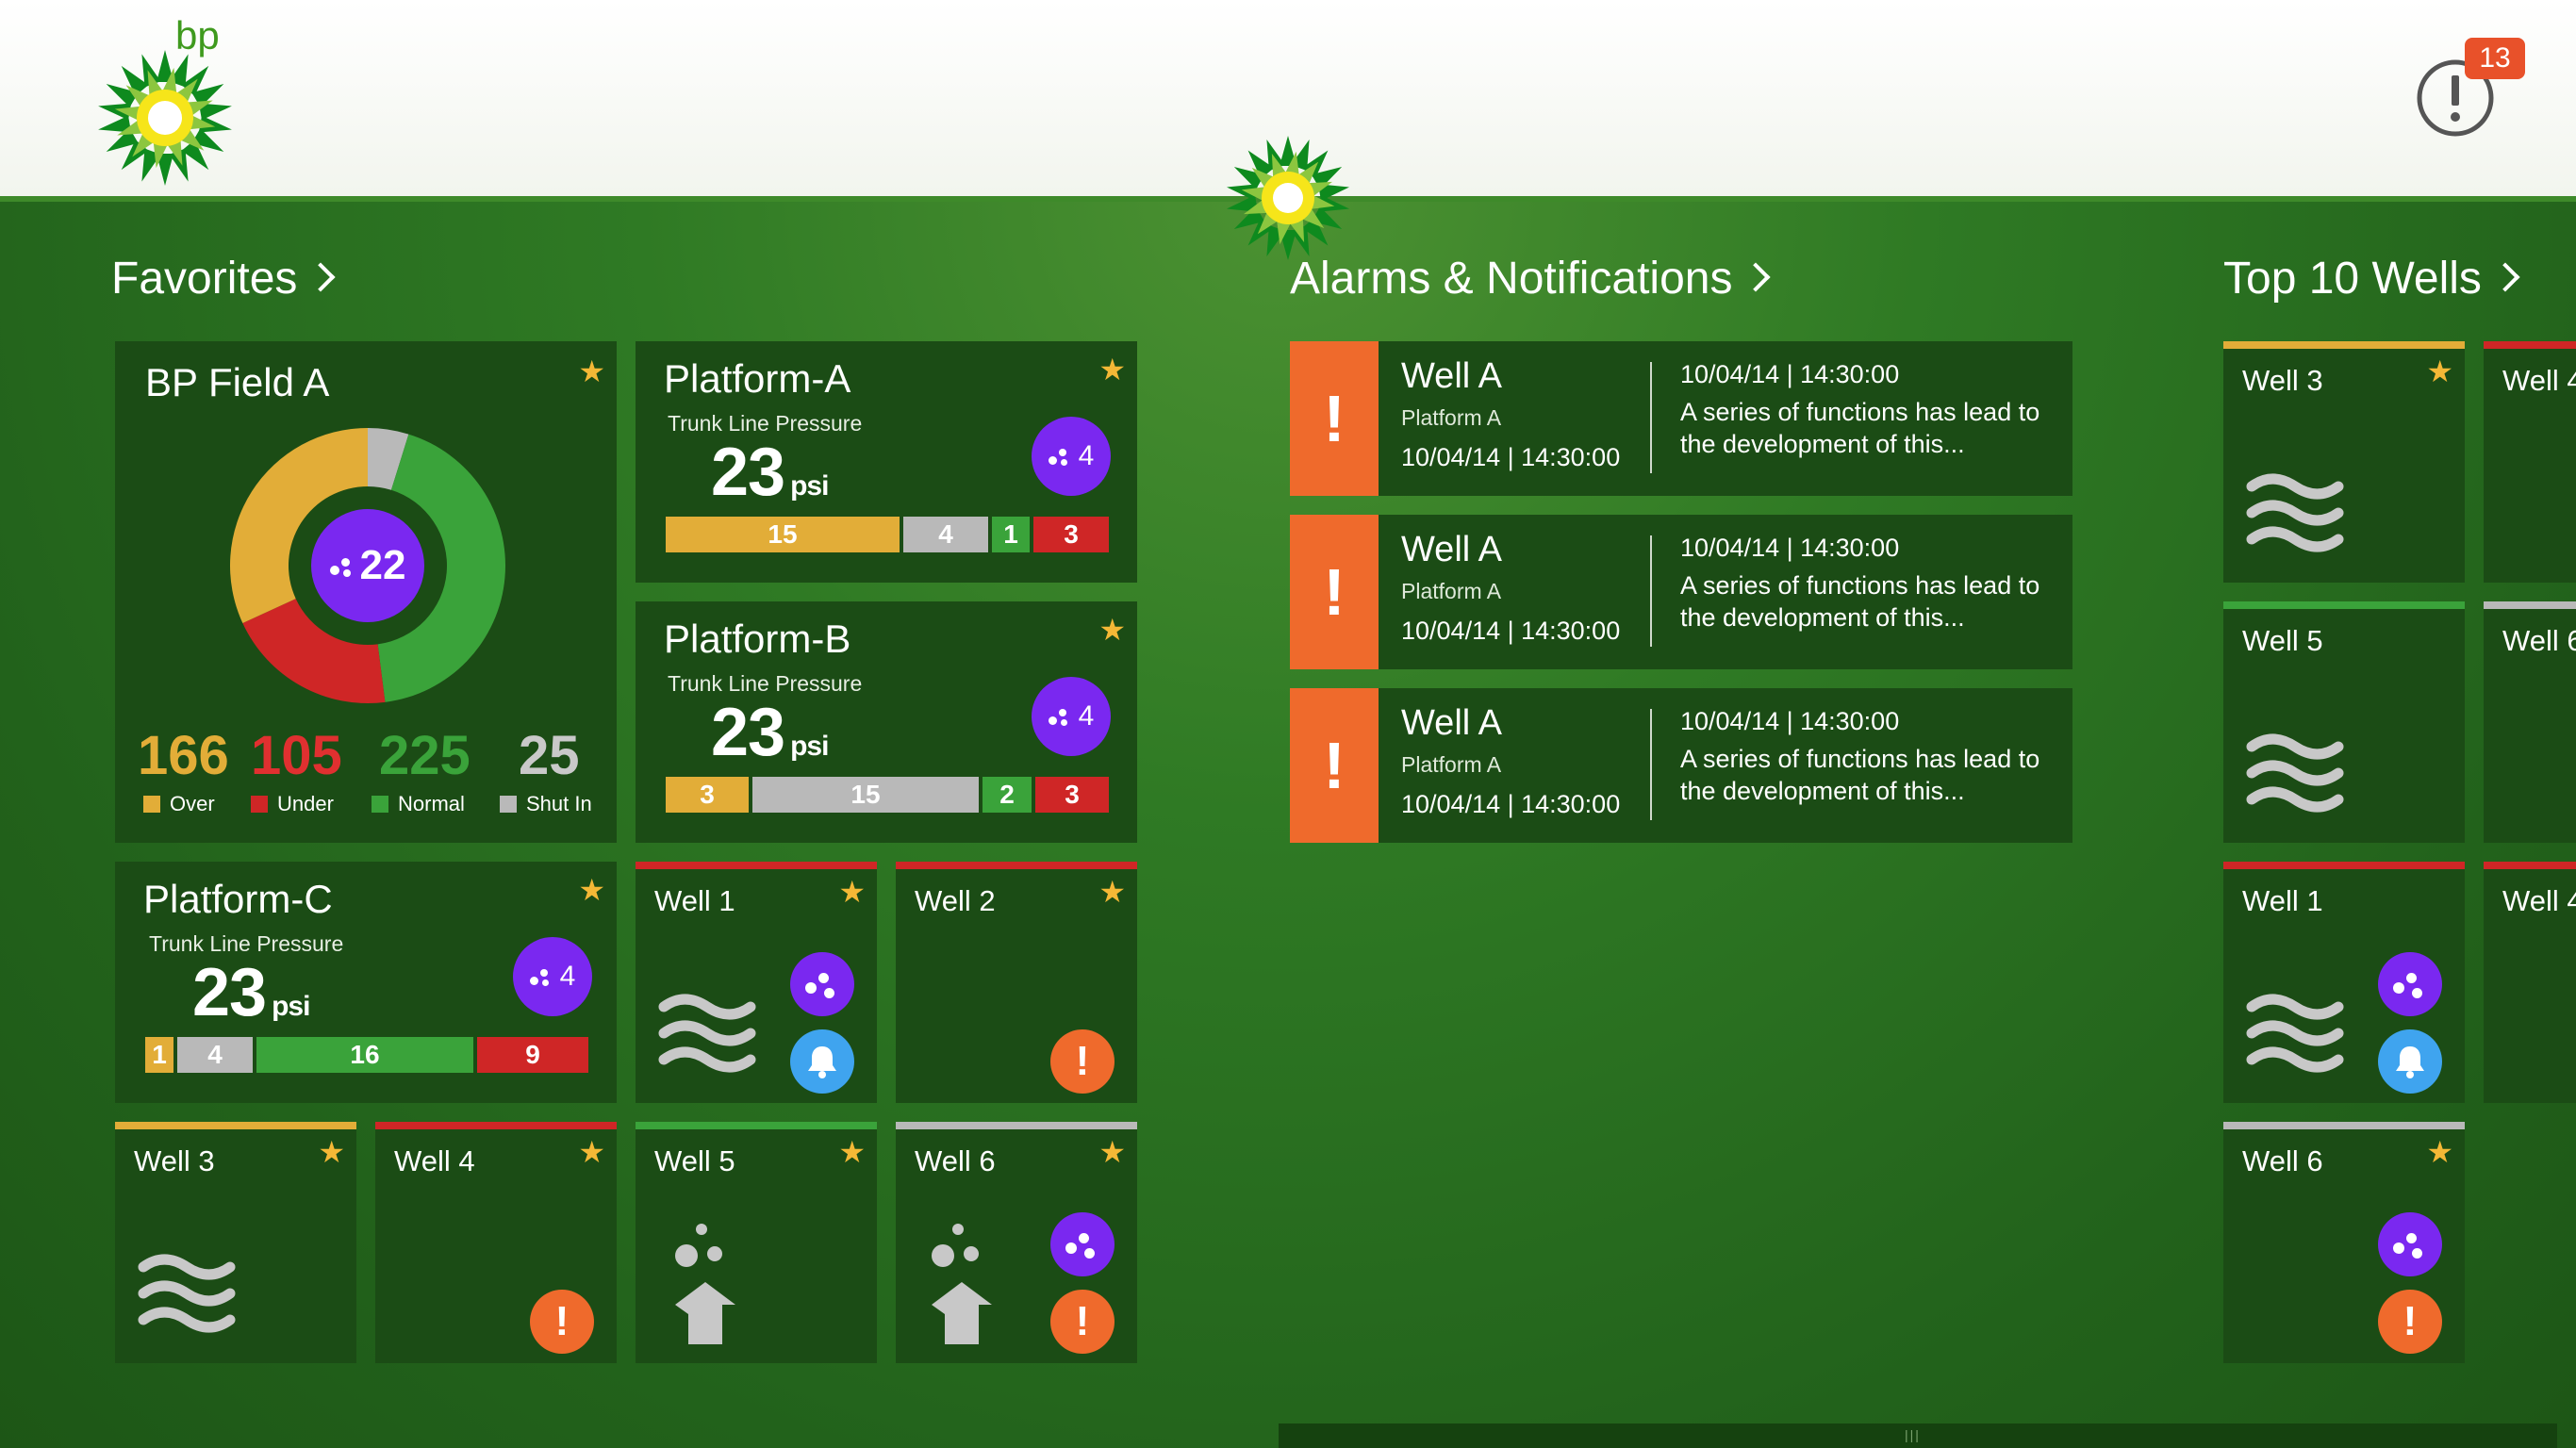  Describe the element at coordinates (552, 977) in the screenshot. I see `platform-c-wells-badge: 4` at that location.